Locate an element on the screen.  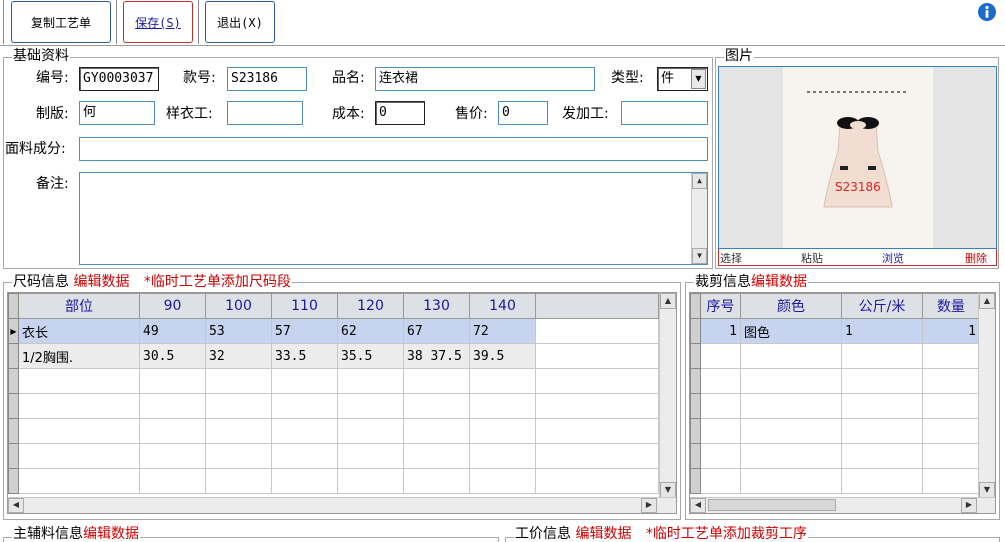
row-header-corner is located at coordinates (695, 306).